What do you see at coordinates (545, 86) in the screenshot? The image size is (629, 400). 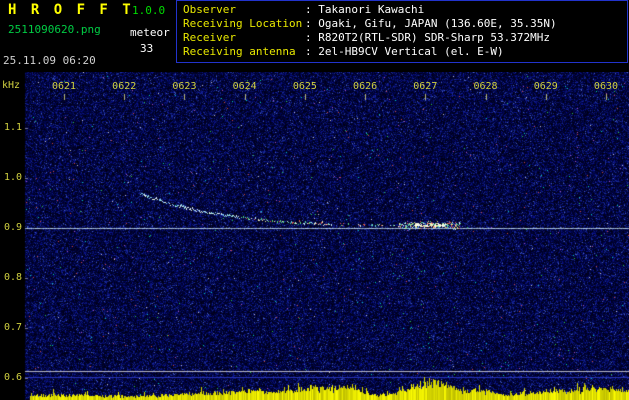 I see `time-tick-label: 0629` at bounding box center [545, 86].